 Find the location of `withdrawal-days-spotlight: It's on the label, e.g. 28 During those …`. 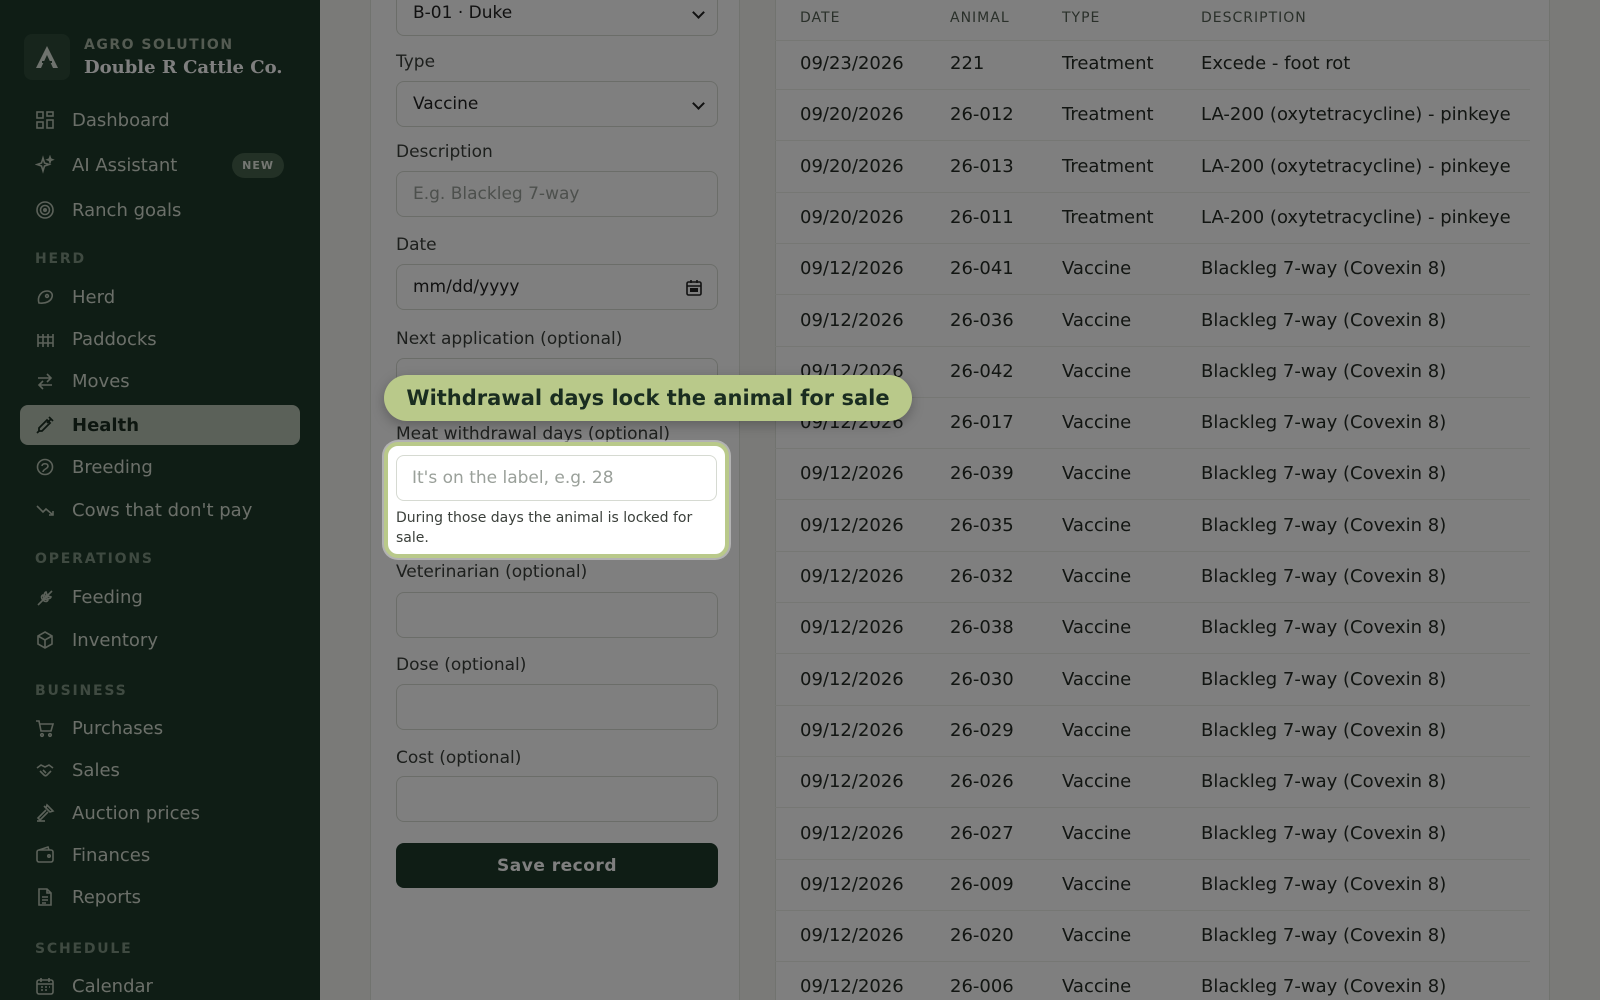

withdrawal-days-spotlight: It's on the label, e.g. 28 During those … is located at coordinates (556, 500).